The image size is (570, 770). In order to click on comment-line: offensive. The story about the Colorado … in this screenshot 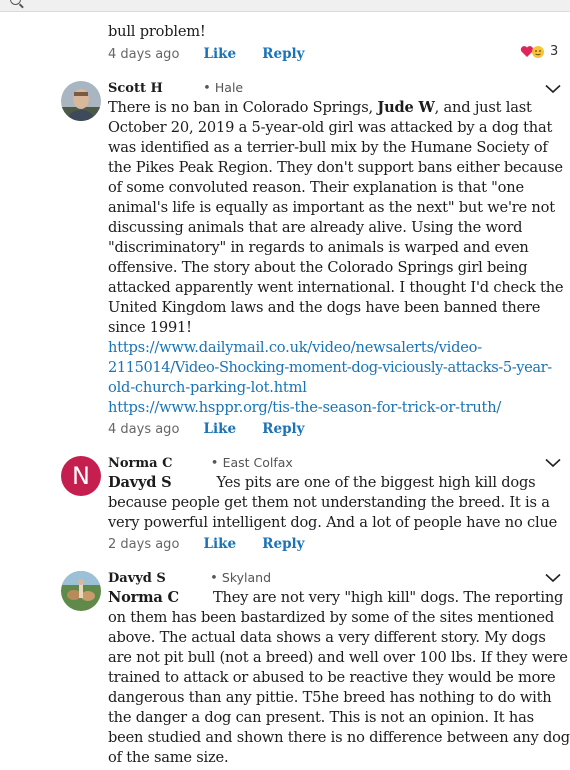, I will do `click(318, 267)`.